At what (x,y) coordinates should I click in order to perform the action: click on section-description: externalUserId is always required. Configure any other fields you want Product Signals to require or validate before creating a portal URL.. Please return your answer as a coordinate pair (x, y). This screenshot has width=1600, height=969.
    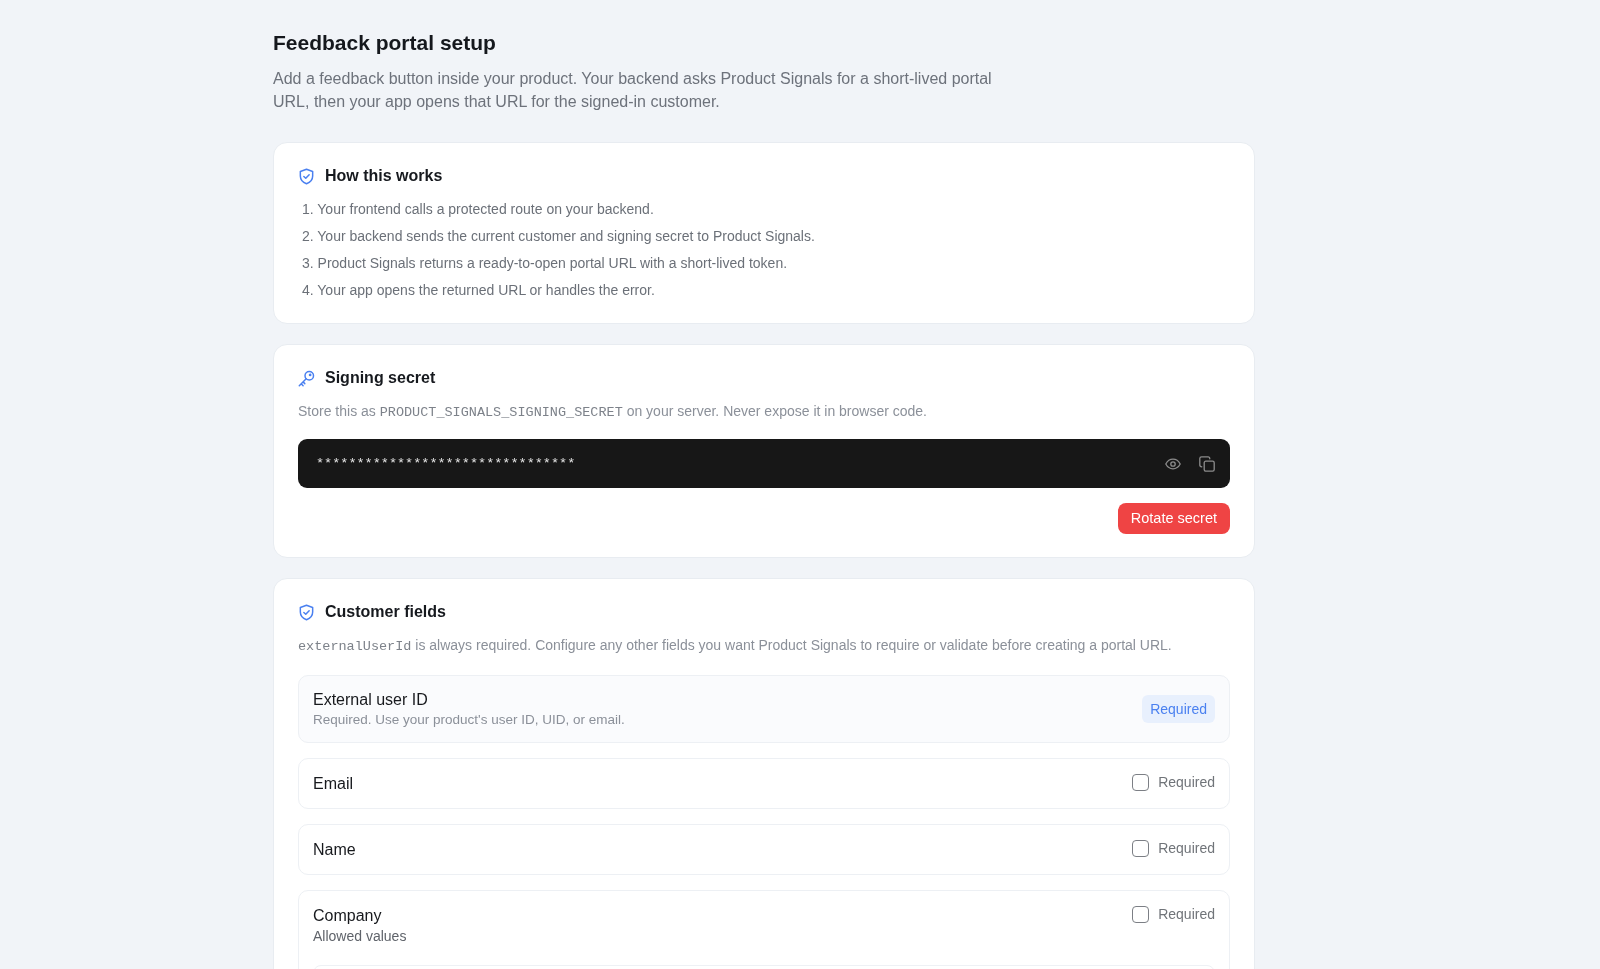
    Looking at the image, I should click on (735, 646).